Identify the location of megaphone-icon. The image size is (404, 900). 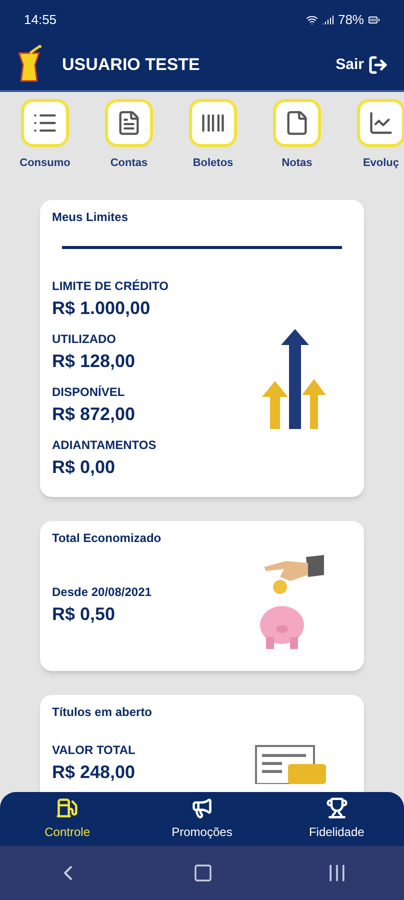
(201, 808).